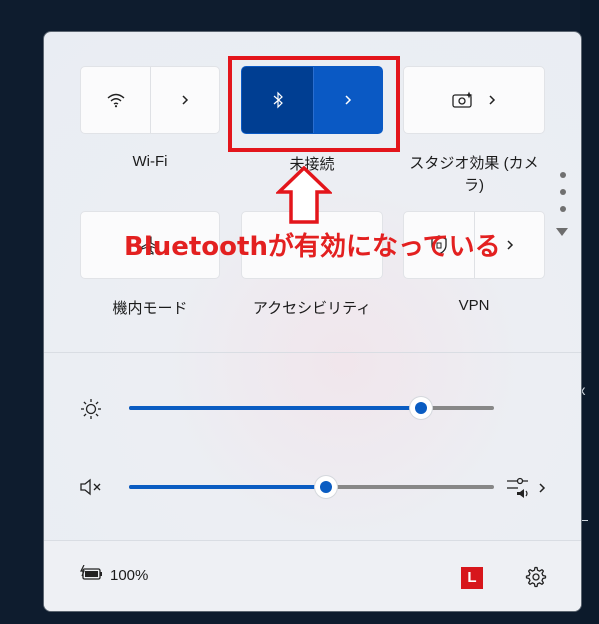  I want to click on brightness-icon, so click(91, 409).